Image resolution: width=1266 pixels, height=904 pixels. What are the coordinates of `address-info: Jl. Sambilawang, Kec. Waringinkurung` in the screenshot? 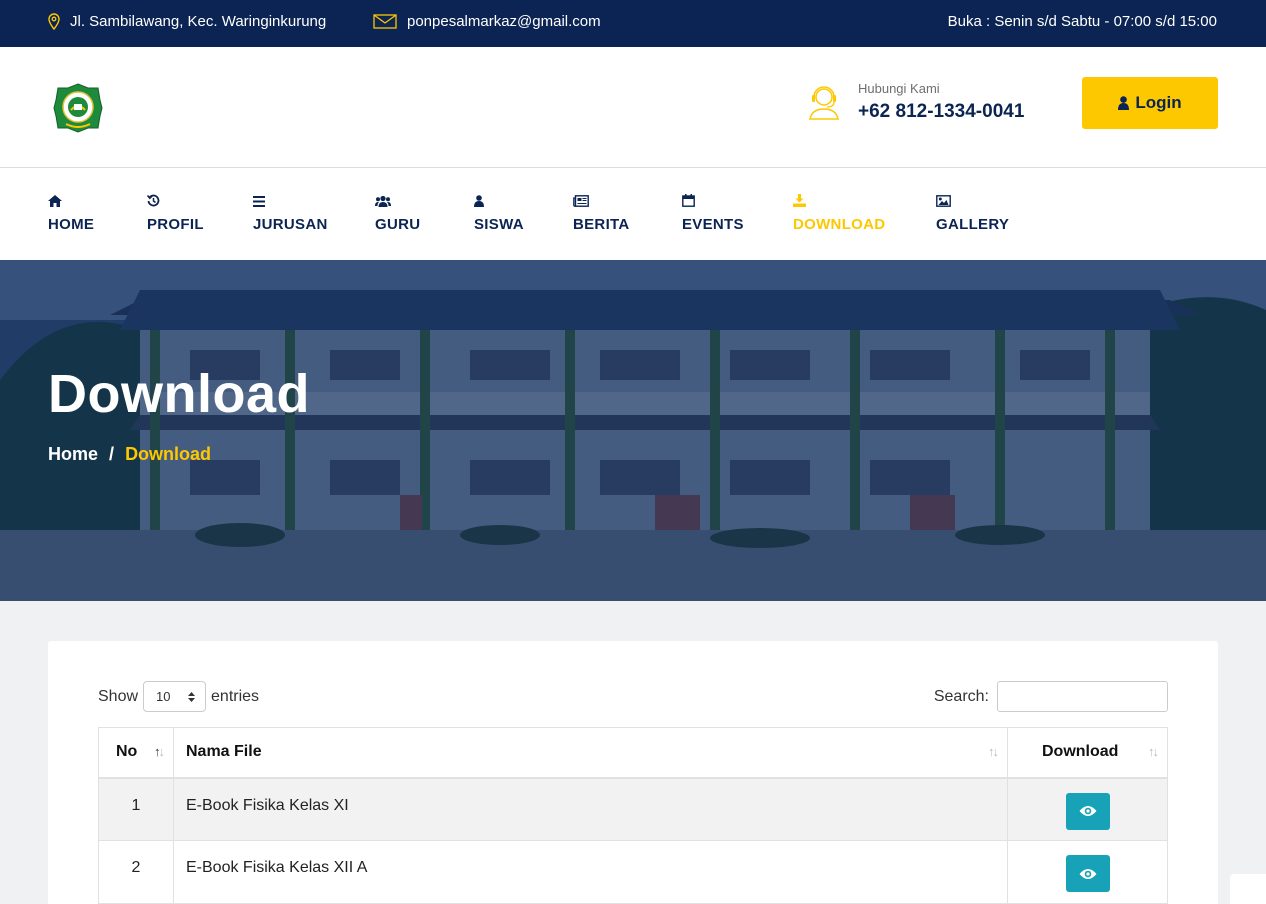 It's located at (187, 21).